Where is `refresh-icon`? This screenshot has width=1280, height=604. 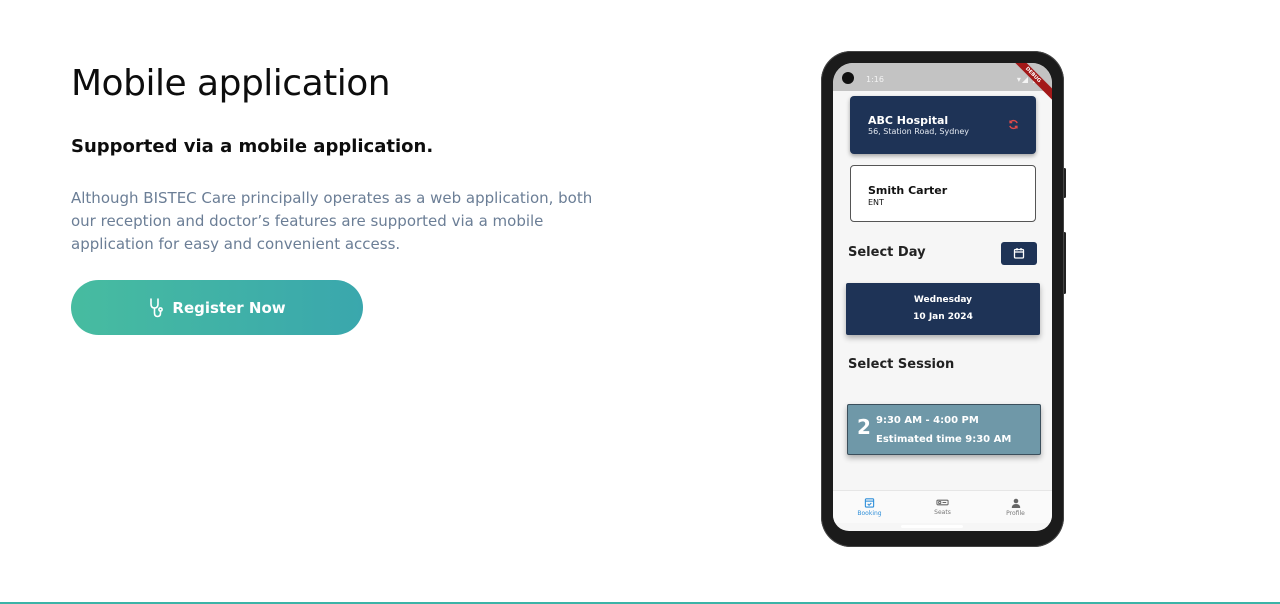 refresh-icon is located at coordinates (1013, 126).